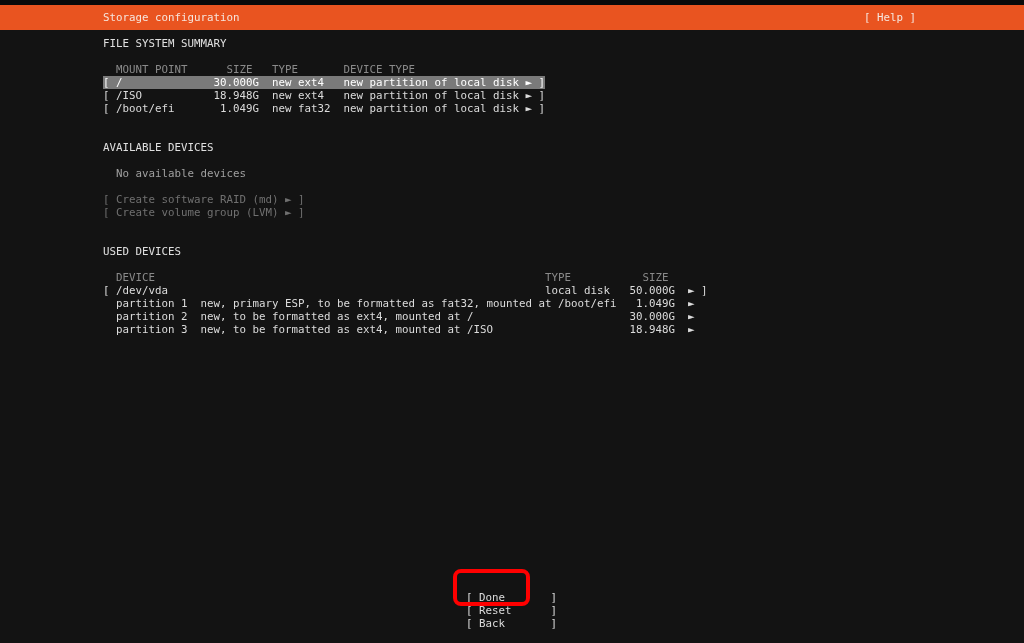 Image resolution: width=1024 pixels, height=643 pixels. Describe the element at coordinates (511, 623) in the screenshot. I see `menu-button: [ Back ]` at that location.